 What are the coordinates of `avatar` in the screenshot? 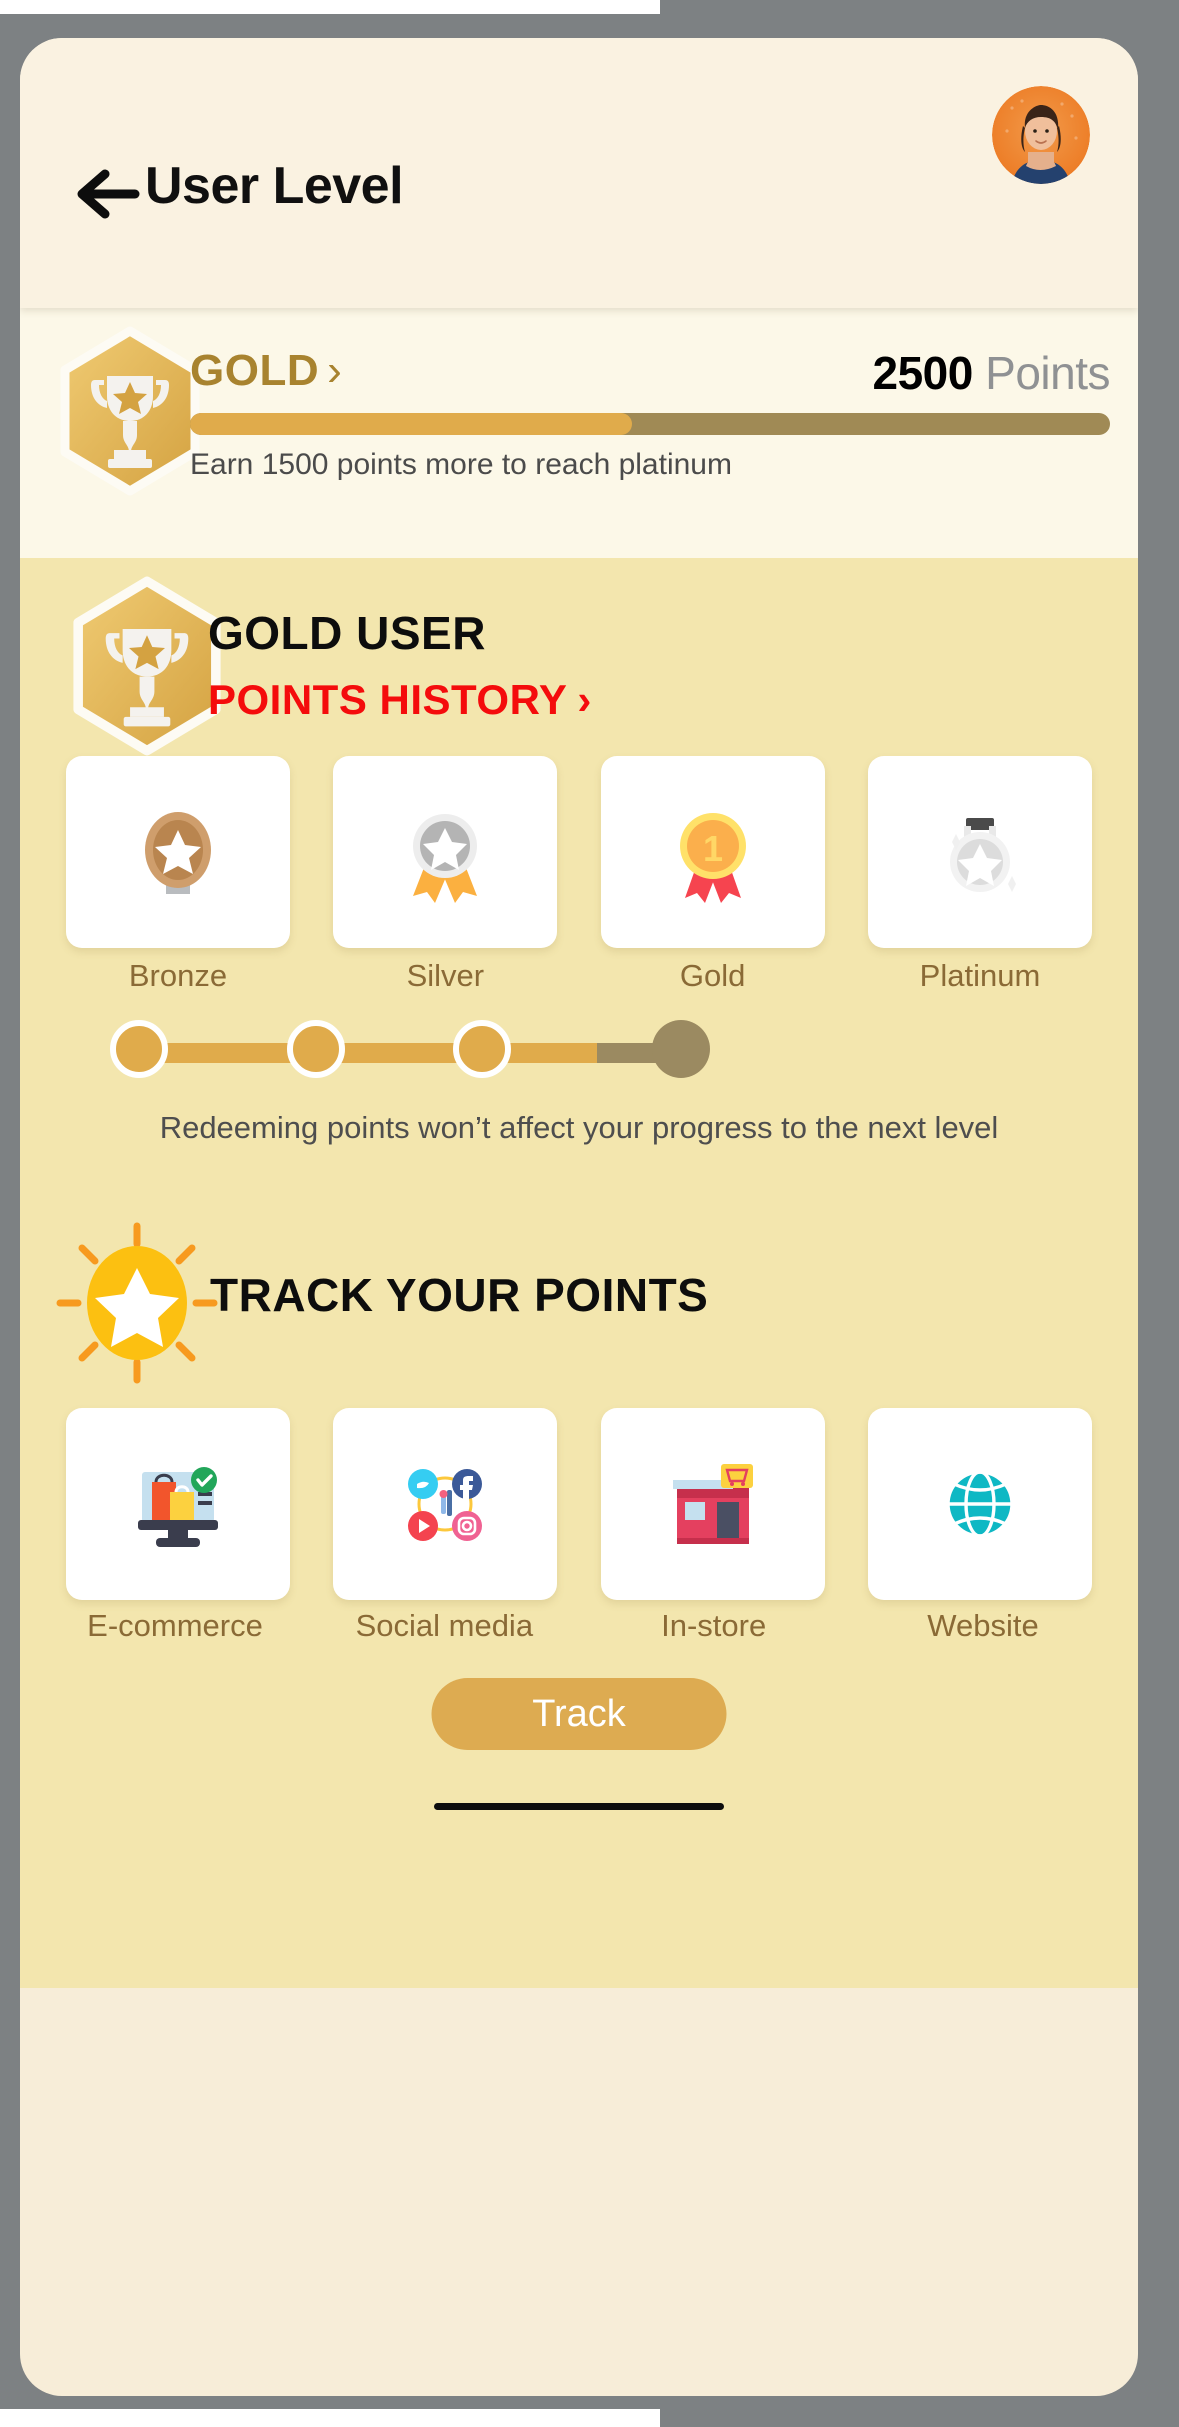 It's located at (1041, 135).